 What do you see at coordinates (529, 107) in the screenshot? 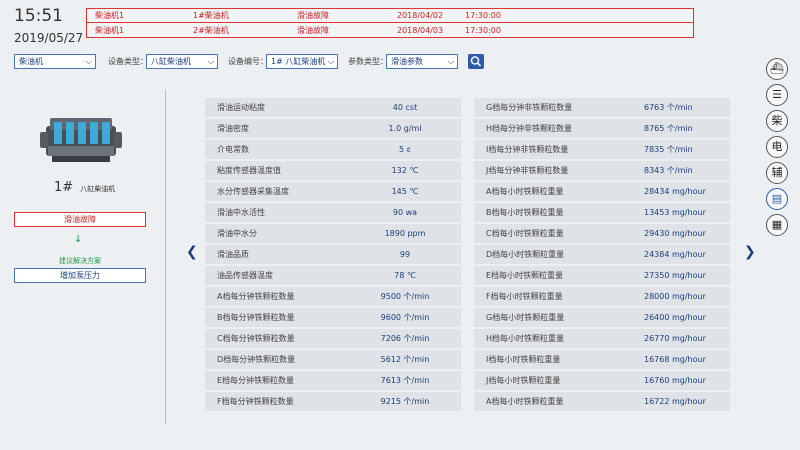
I see `param-label: G档每分钟非铁颗粒数量` at bounding box center [529, 107].